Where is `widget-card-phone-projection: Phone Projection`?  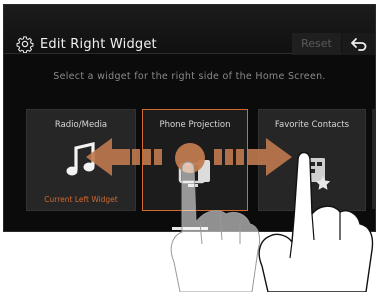
widget-card-phone-projection: Phone Projection is located at coordinates (195, 160).